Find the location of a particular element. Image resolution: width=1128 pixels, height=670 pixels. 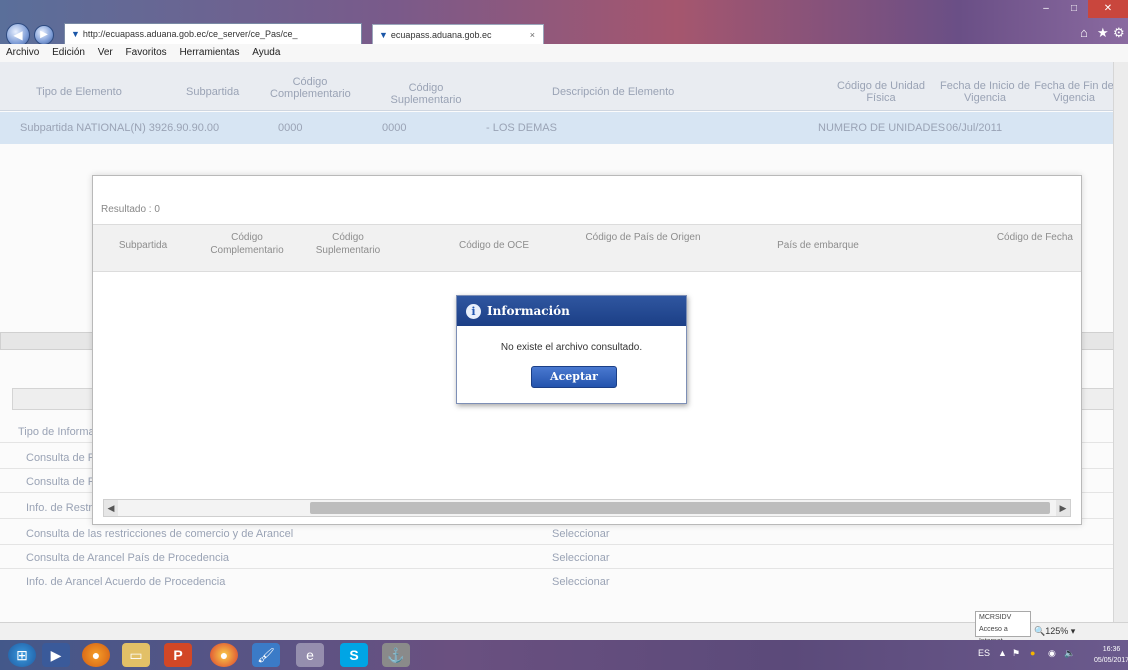

menu-ver: Ver is located at coordinates (105, 52).